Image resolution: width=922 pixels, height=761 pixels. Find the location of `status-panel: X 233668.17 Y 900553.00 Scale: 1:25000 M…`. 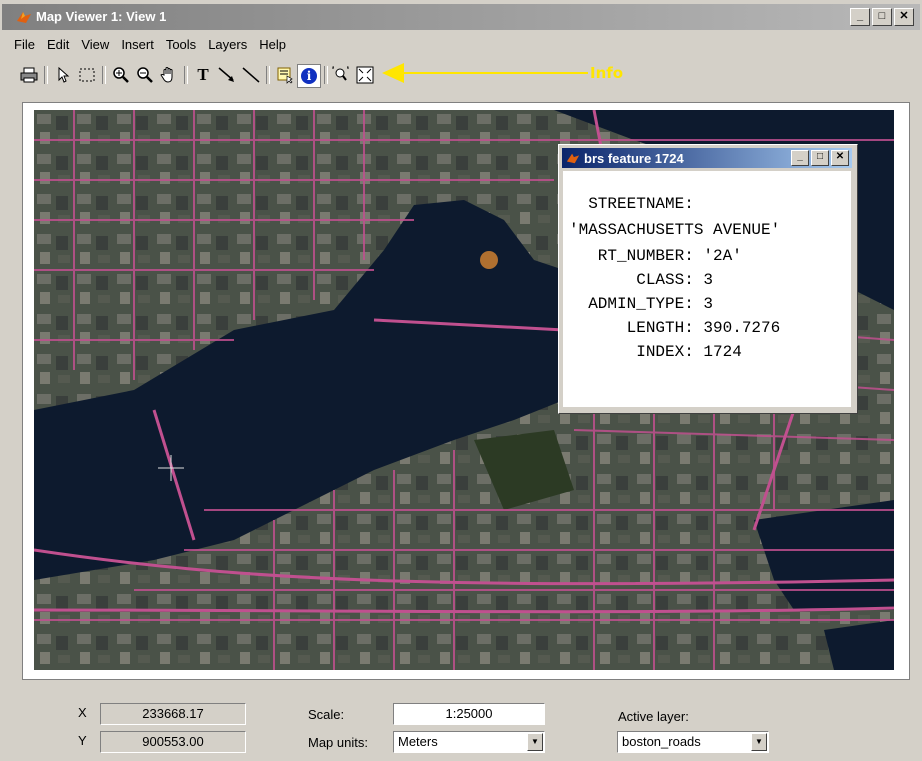

status-panel: X 233668.17 Y 900553.00 Scale: 1:25000 M… is located at coordinates (461, 724).